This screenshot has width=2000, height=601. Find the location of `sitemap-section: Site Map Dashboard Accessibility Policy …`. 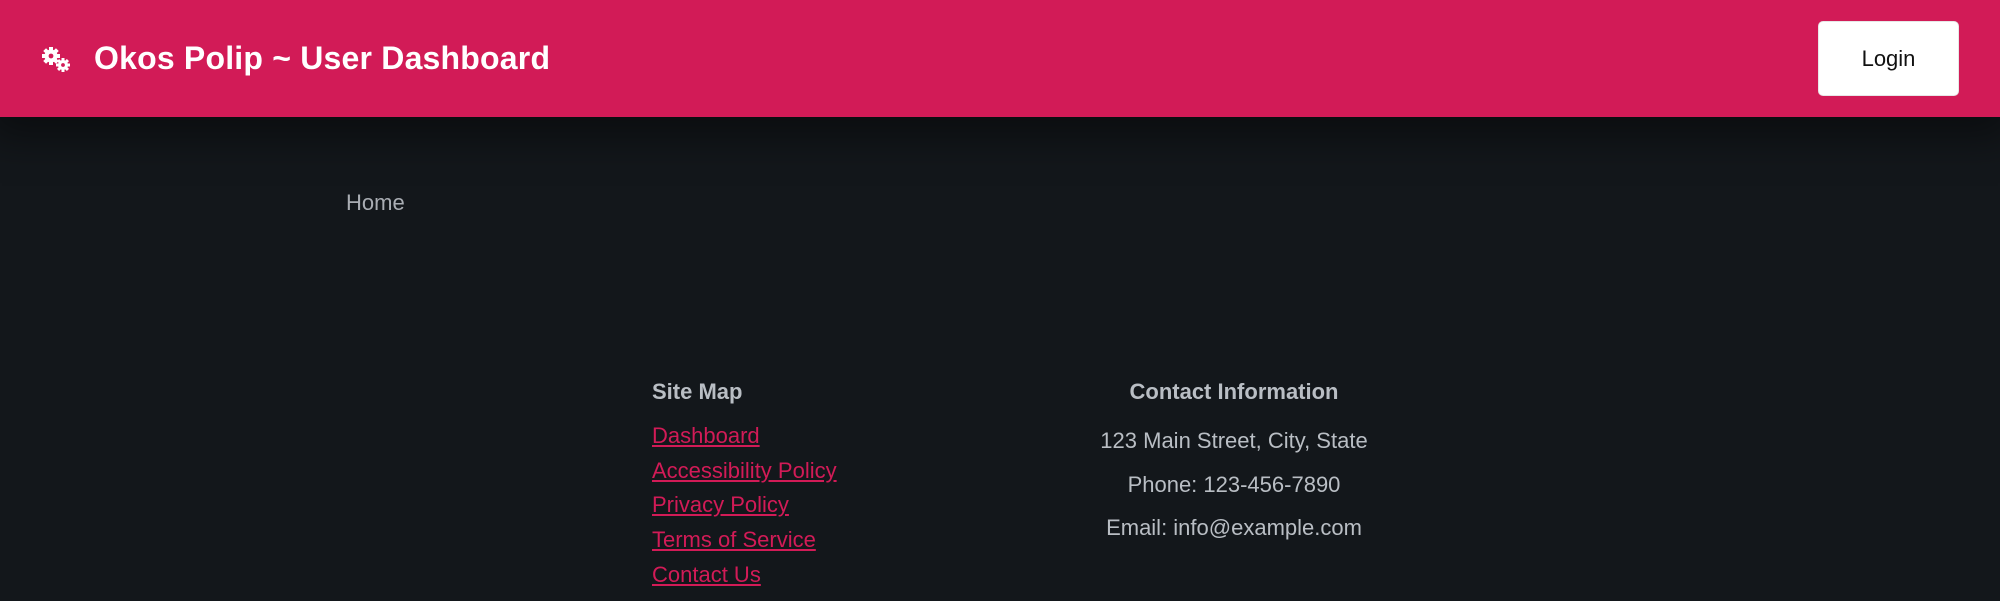

sitemap-section: Site Map Dashboard Accessibility Policy … is located at coordinates (792, 486).